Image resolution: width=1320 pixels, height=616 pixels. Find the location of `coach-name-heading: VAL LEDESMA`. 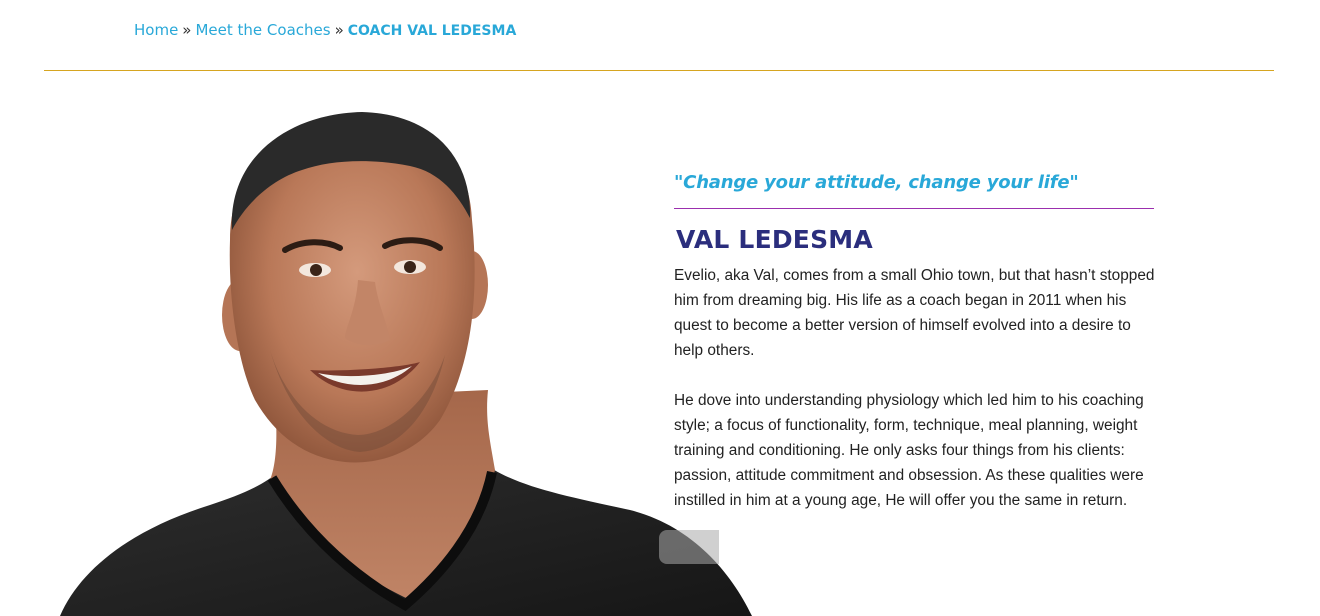

coach-name-heading: VAL LEDESMA is located at coordinates (774, 239).